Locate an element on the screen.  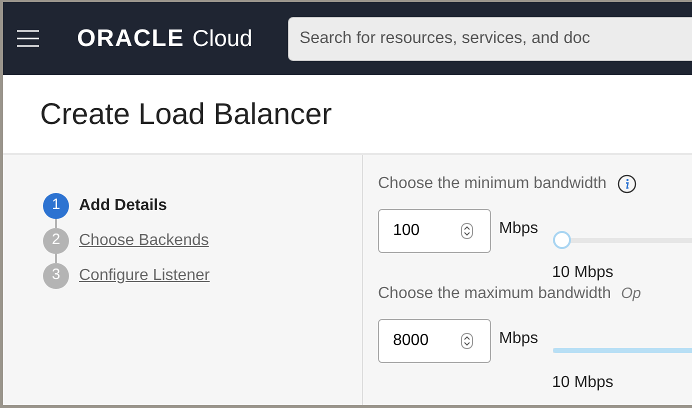
step-number: 3 is located at coordinates (56, 275).